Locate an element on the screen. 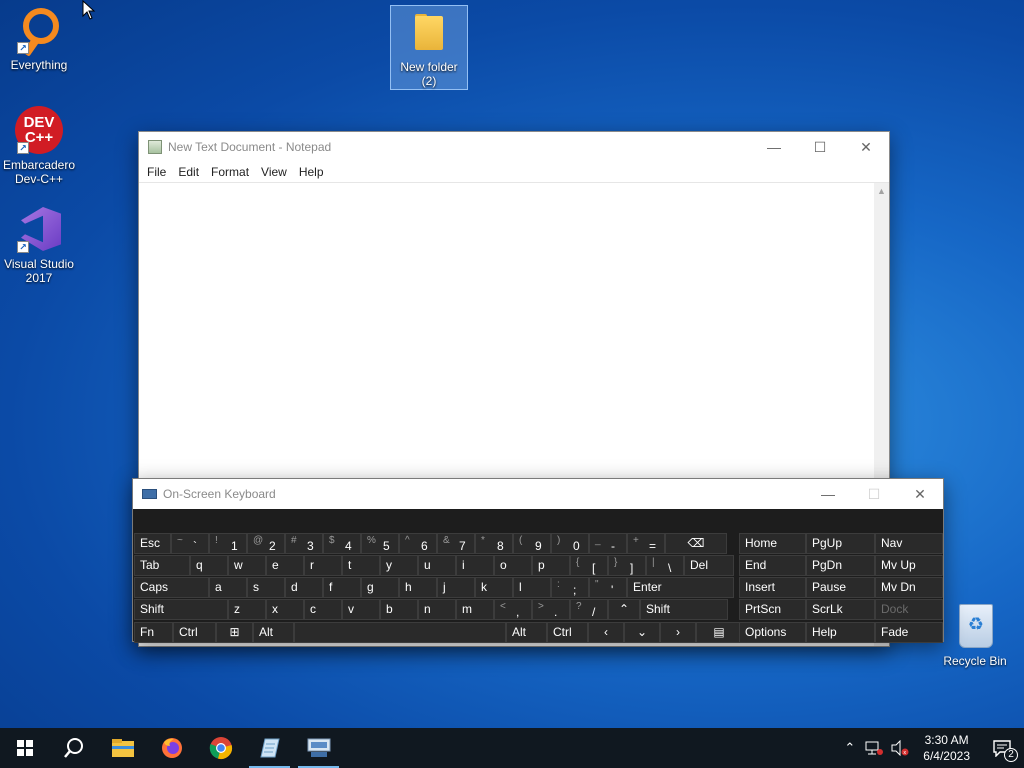  key-sym: }] is located at coordinates (627, 565).